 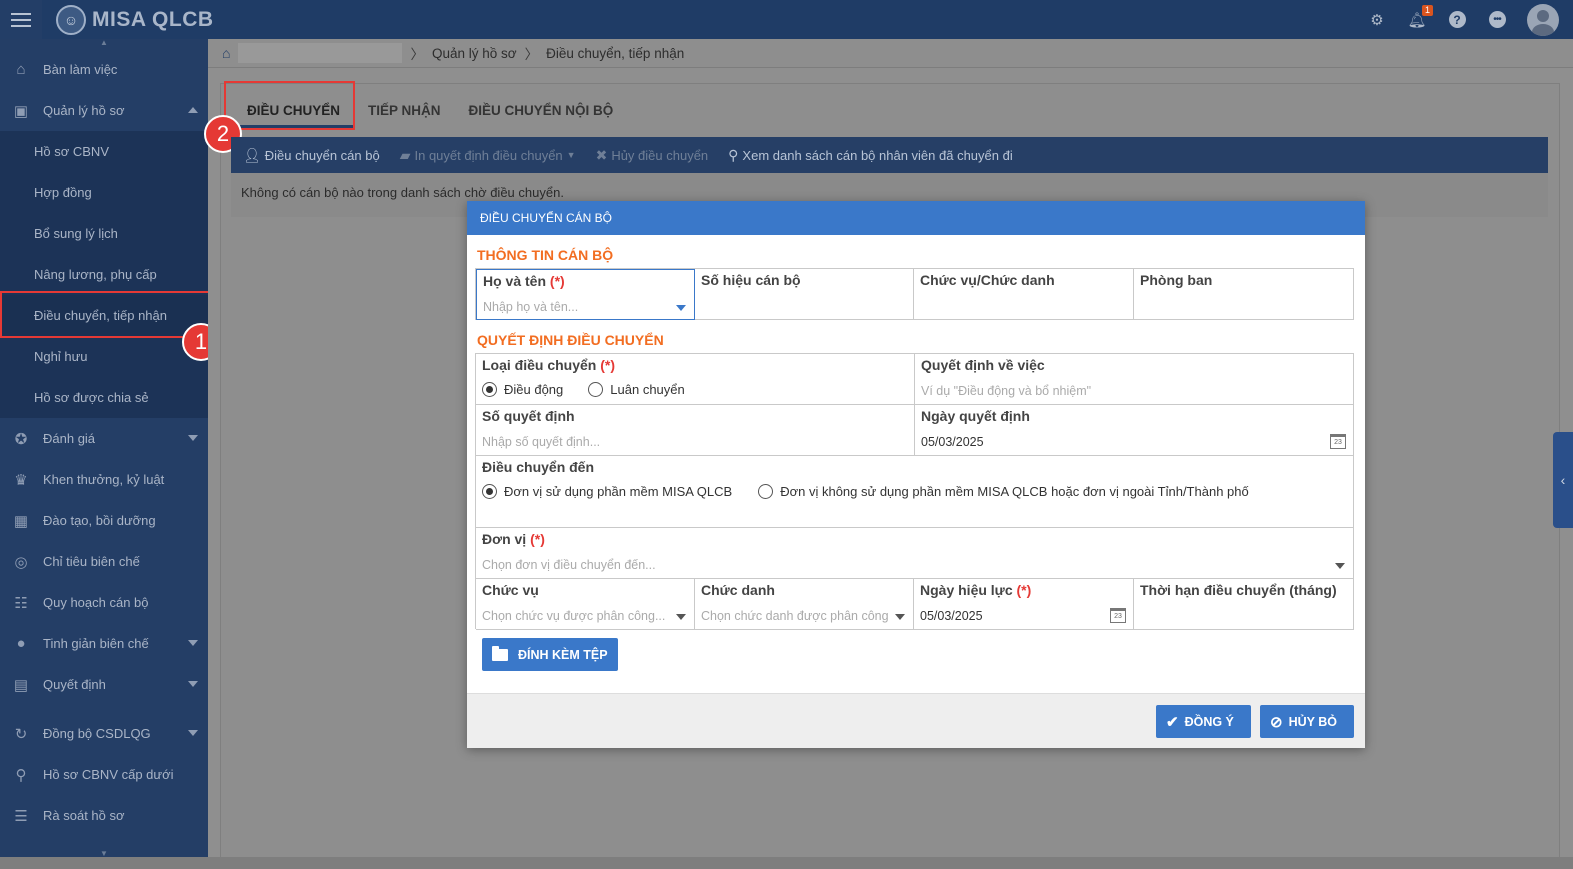 I want to click on scroll-up-icon: ▲, so click(x=104, y=44).